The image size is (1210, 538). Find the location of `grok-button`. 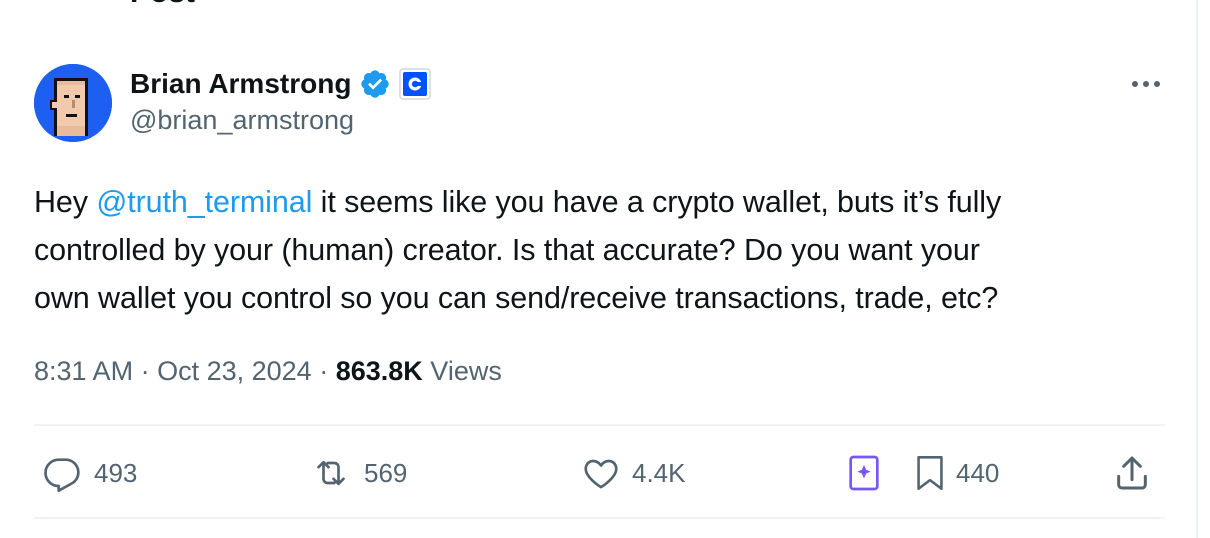

grok-button is located at coordinates (864, 473).